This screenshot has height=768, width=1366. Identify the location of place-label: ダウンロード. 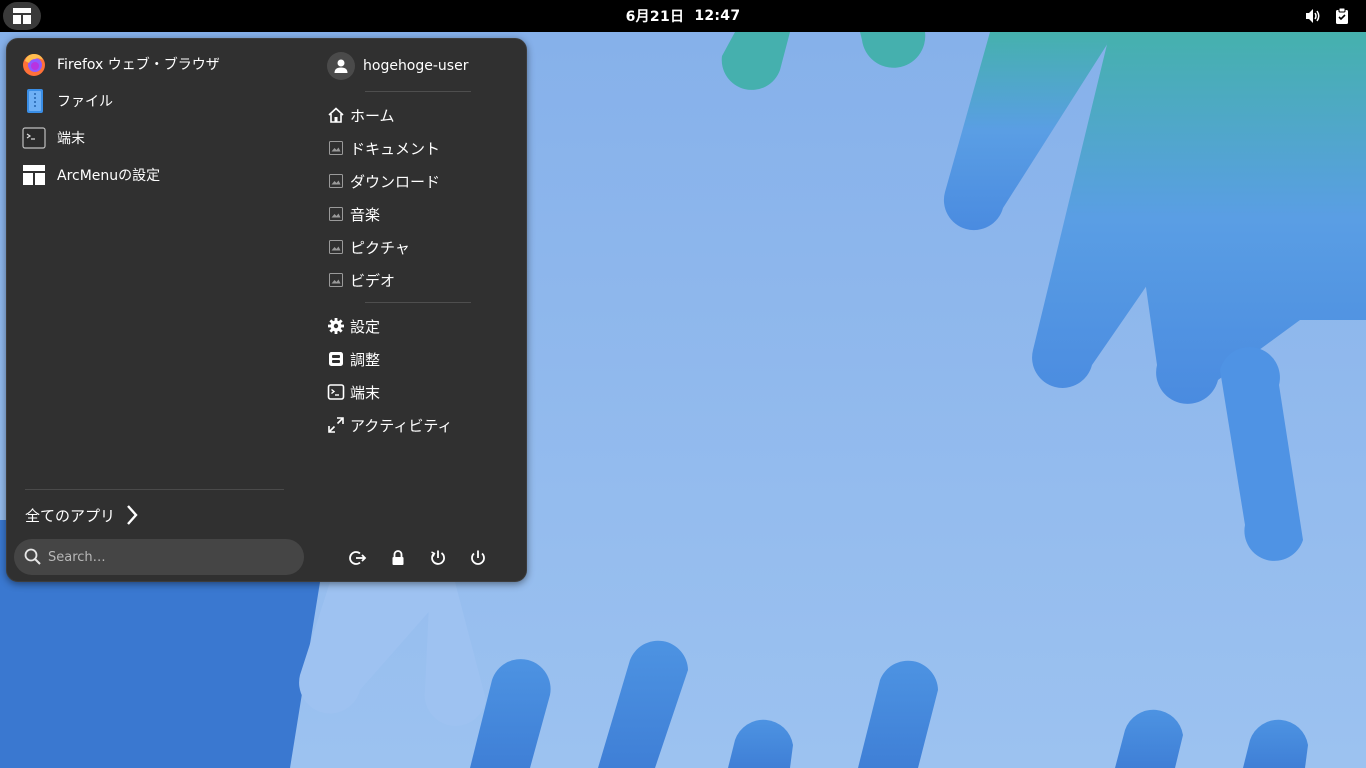
(395, 181).